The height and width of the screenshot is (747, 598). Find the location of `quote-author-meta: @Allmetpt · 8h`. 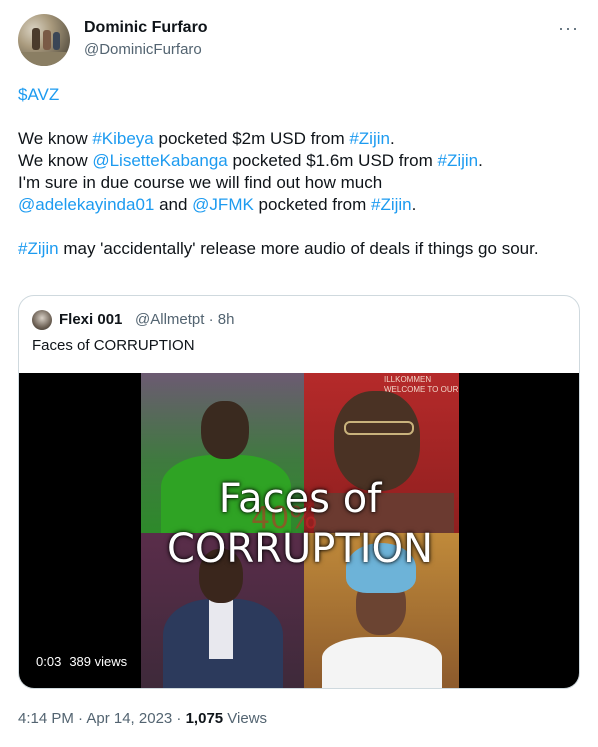

quote-author-meta: @Allmetpt · 8h is located at coordinates (184, 320).